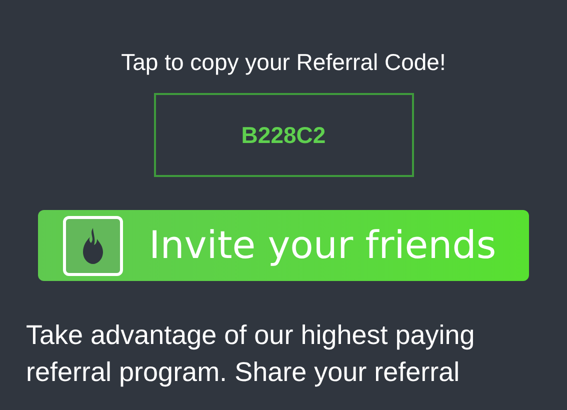  Describe the element at coordinates (284, 135) in the screenshot. I see `referral-code-field: B228C2` at that location.